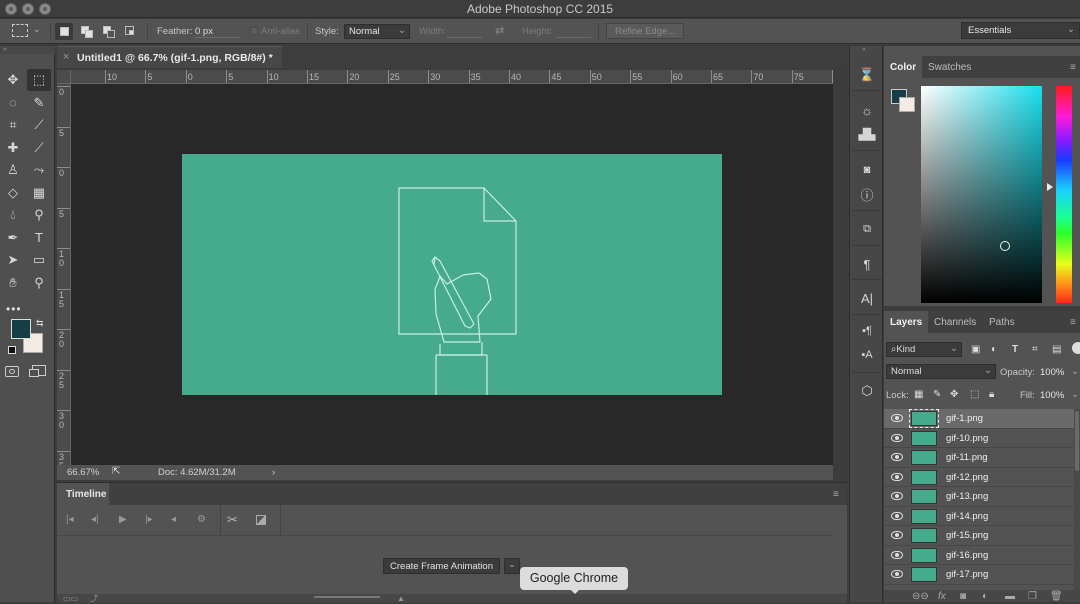 This screenshot has height=604, width=1080. What do you see at coordinates (123, 519) in the screenshot?
I see `play-icon: ▶` at bounding box center [123, 519].